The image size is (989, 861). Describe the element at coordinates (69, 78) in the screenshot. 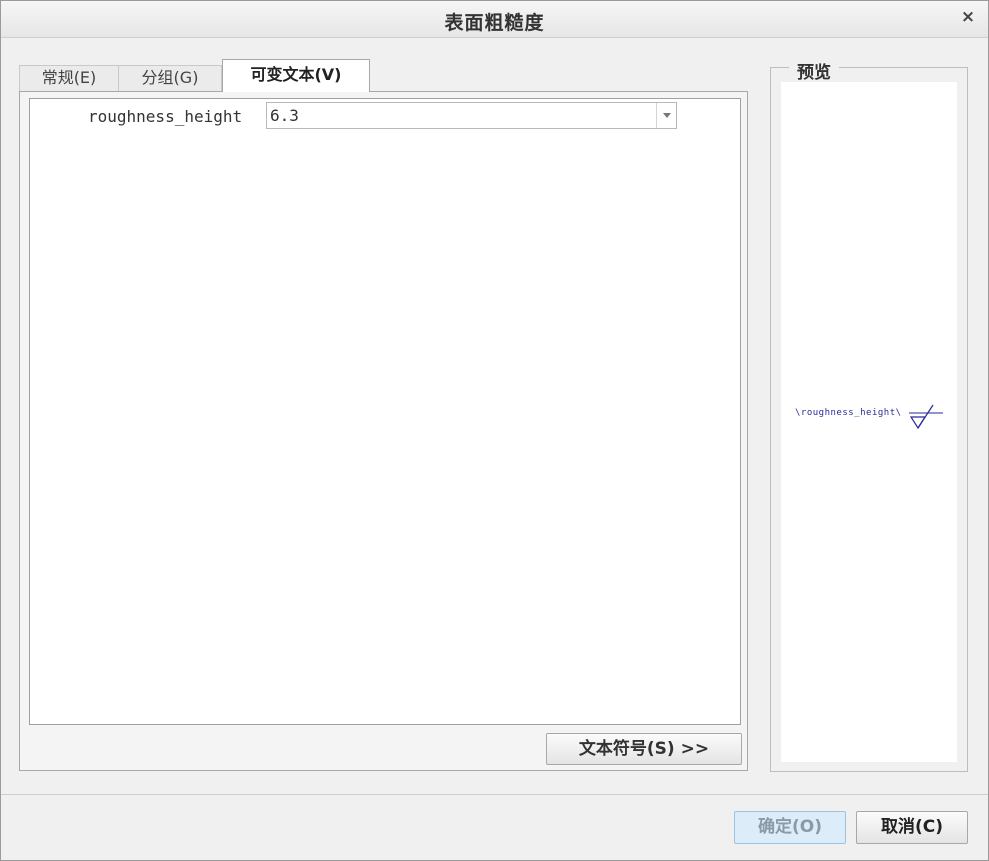

I see `tab-general: 常规(E)` at that location.